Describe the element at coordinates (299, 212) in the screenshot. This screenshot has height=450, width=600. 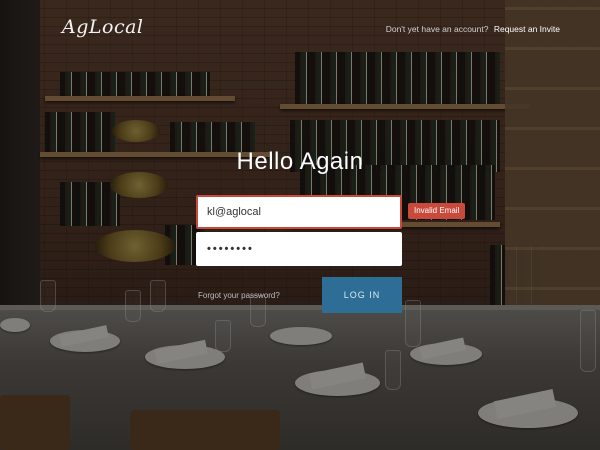
I see `email-field` at that location.